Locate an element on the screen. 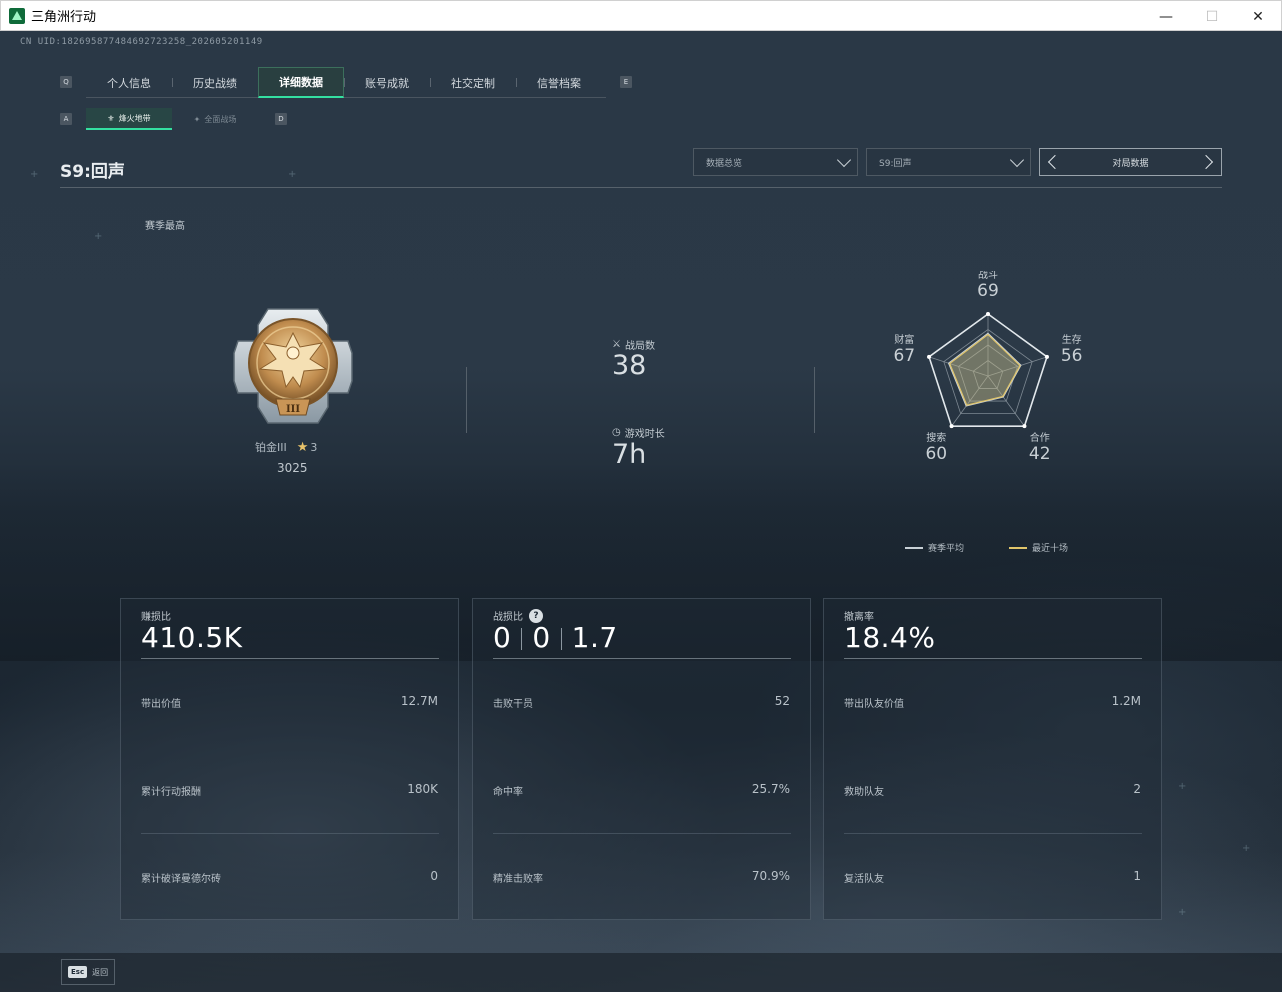 This screenshot has width=1282, height=992. ability-radar-chart: 战斗69 生存56 合作42 搜索60 财富67 is located at coordinates (988, 367).